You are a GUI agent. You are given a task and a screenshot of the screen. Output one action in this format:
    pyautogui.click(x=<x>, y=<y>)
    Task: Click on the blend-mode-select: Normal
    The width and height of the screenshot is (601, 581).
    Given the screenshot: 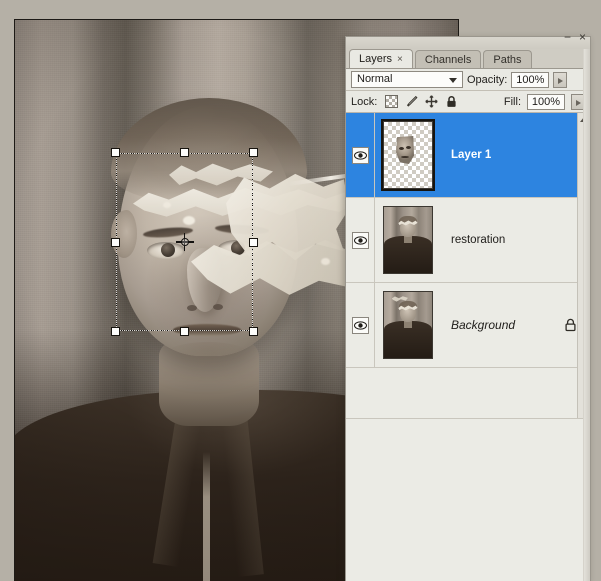 What is the action you would take?
    pyautogui.click(x=407, y=79)
    